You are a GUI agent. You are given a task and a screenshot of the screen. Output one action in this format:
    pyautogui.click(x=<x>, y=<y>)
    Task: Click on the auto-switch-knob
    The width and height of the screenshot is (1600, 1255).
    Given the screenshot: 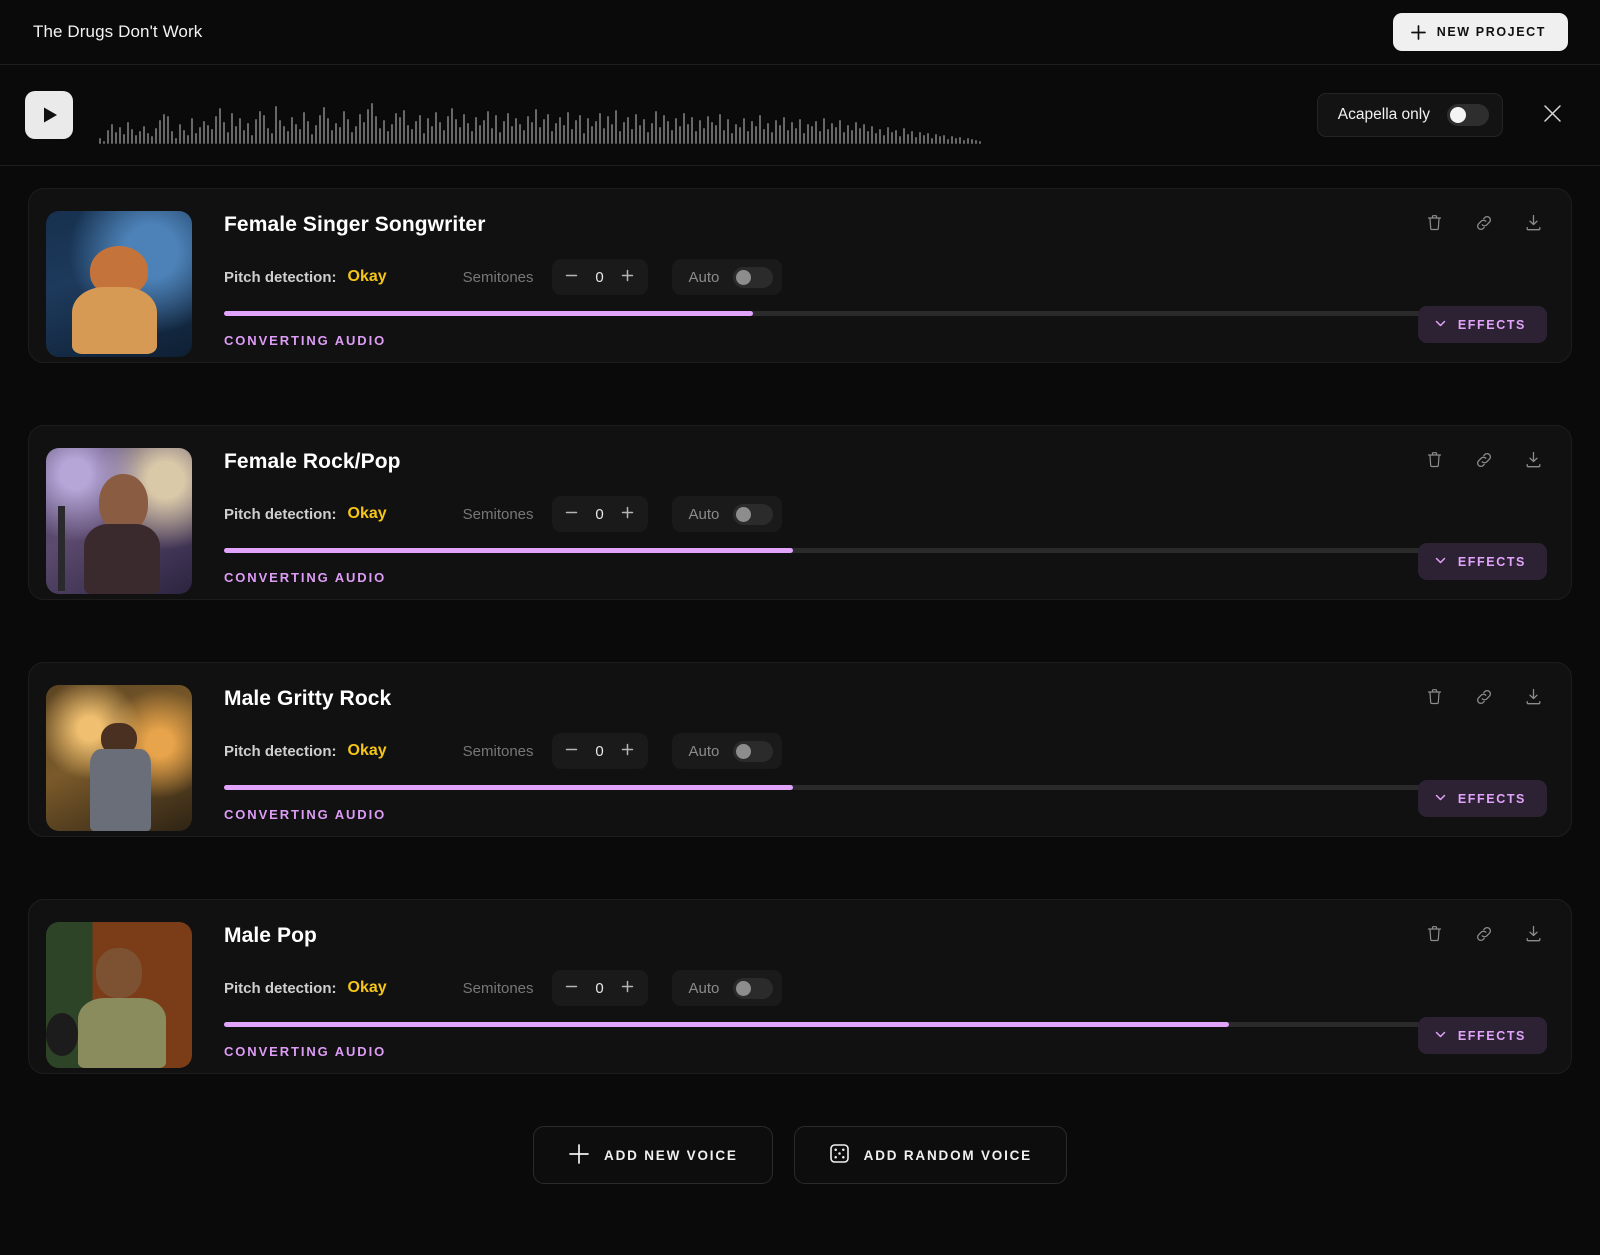 What is the action you would take?
    pyautogui.click(x=744, y=277)
    